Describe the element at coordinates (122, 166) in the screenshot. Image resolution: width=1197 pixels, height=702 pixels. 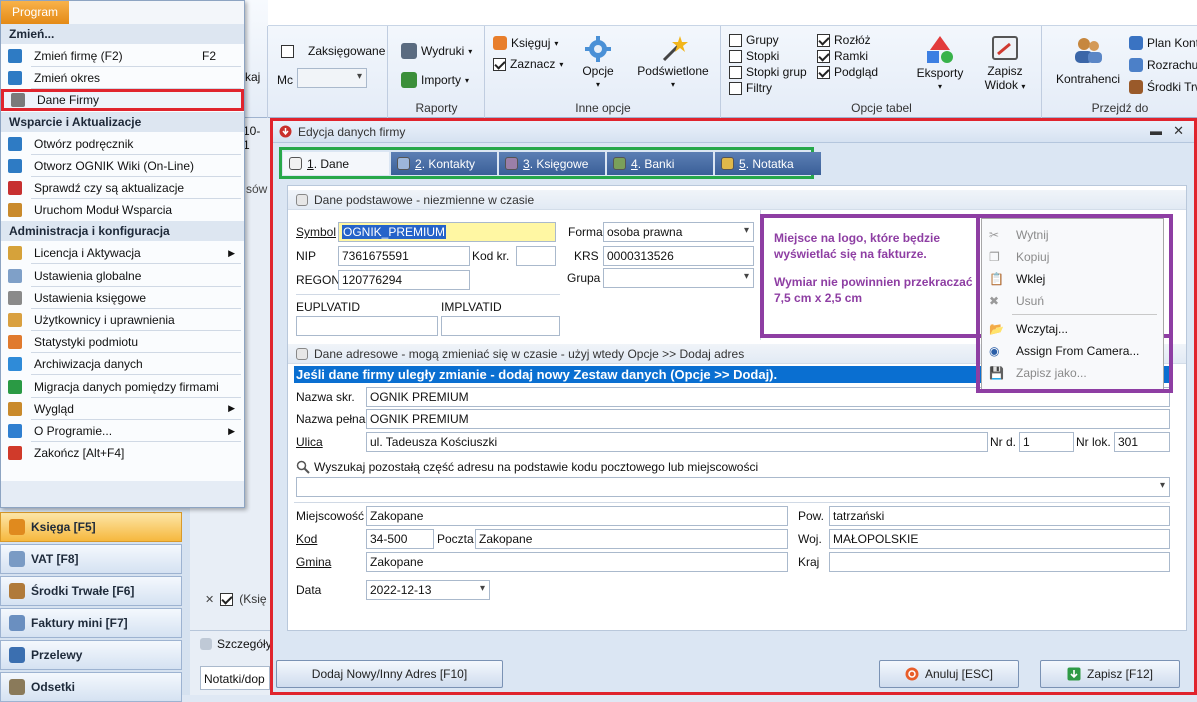
I see `menu-item: Otworz OGNIK Wiki (On-Line)` at that location.